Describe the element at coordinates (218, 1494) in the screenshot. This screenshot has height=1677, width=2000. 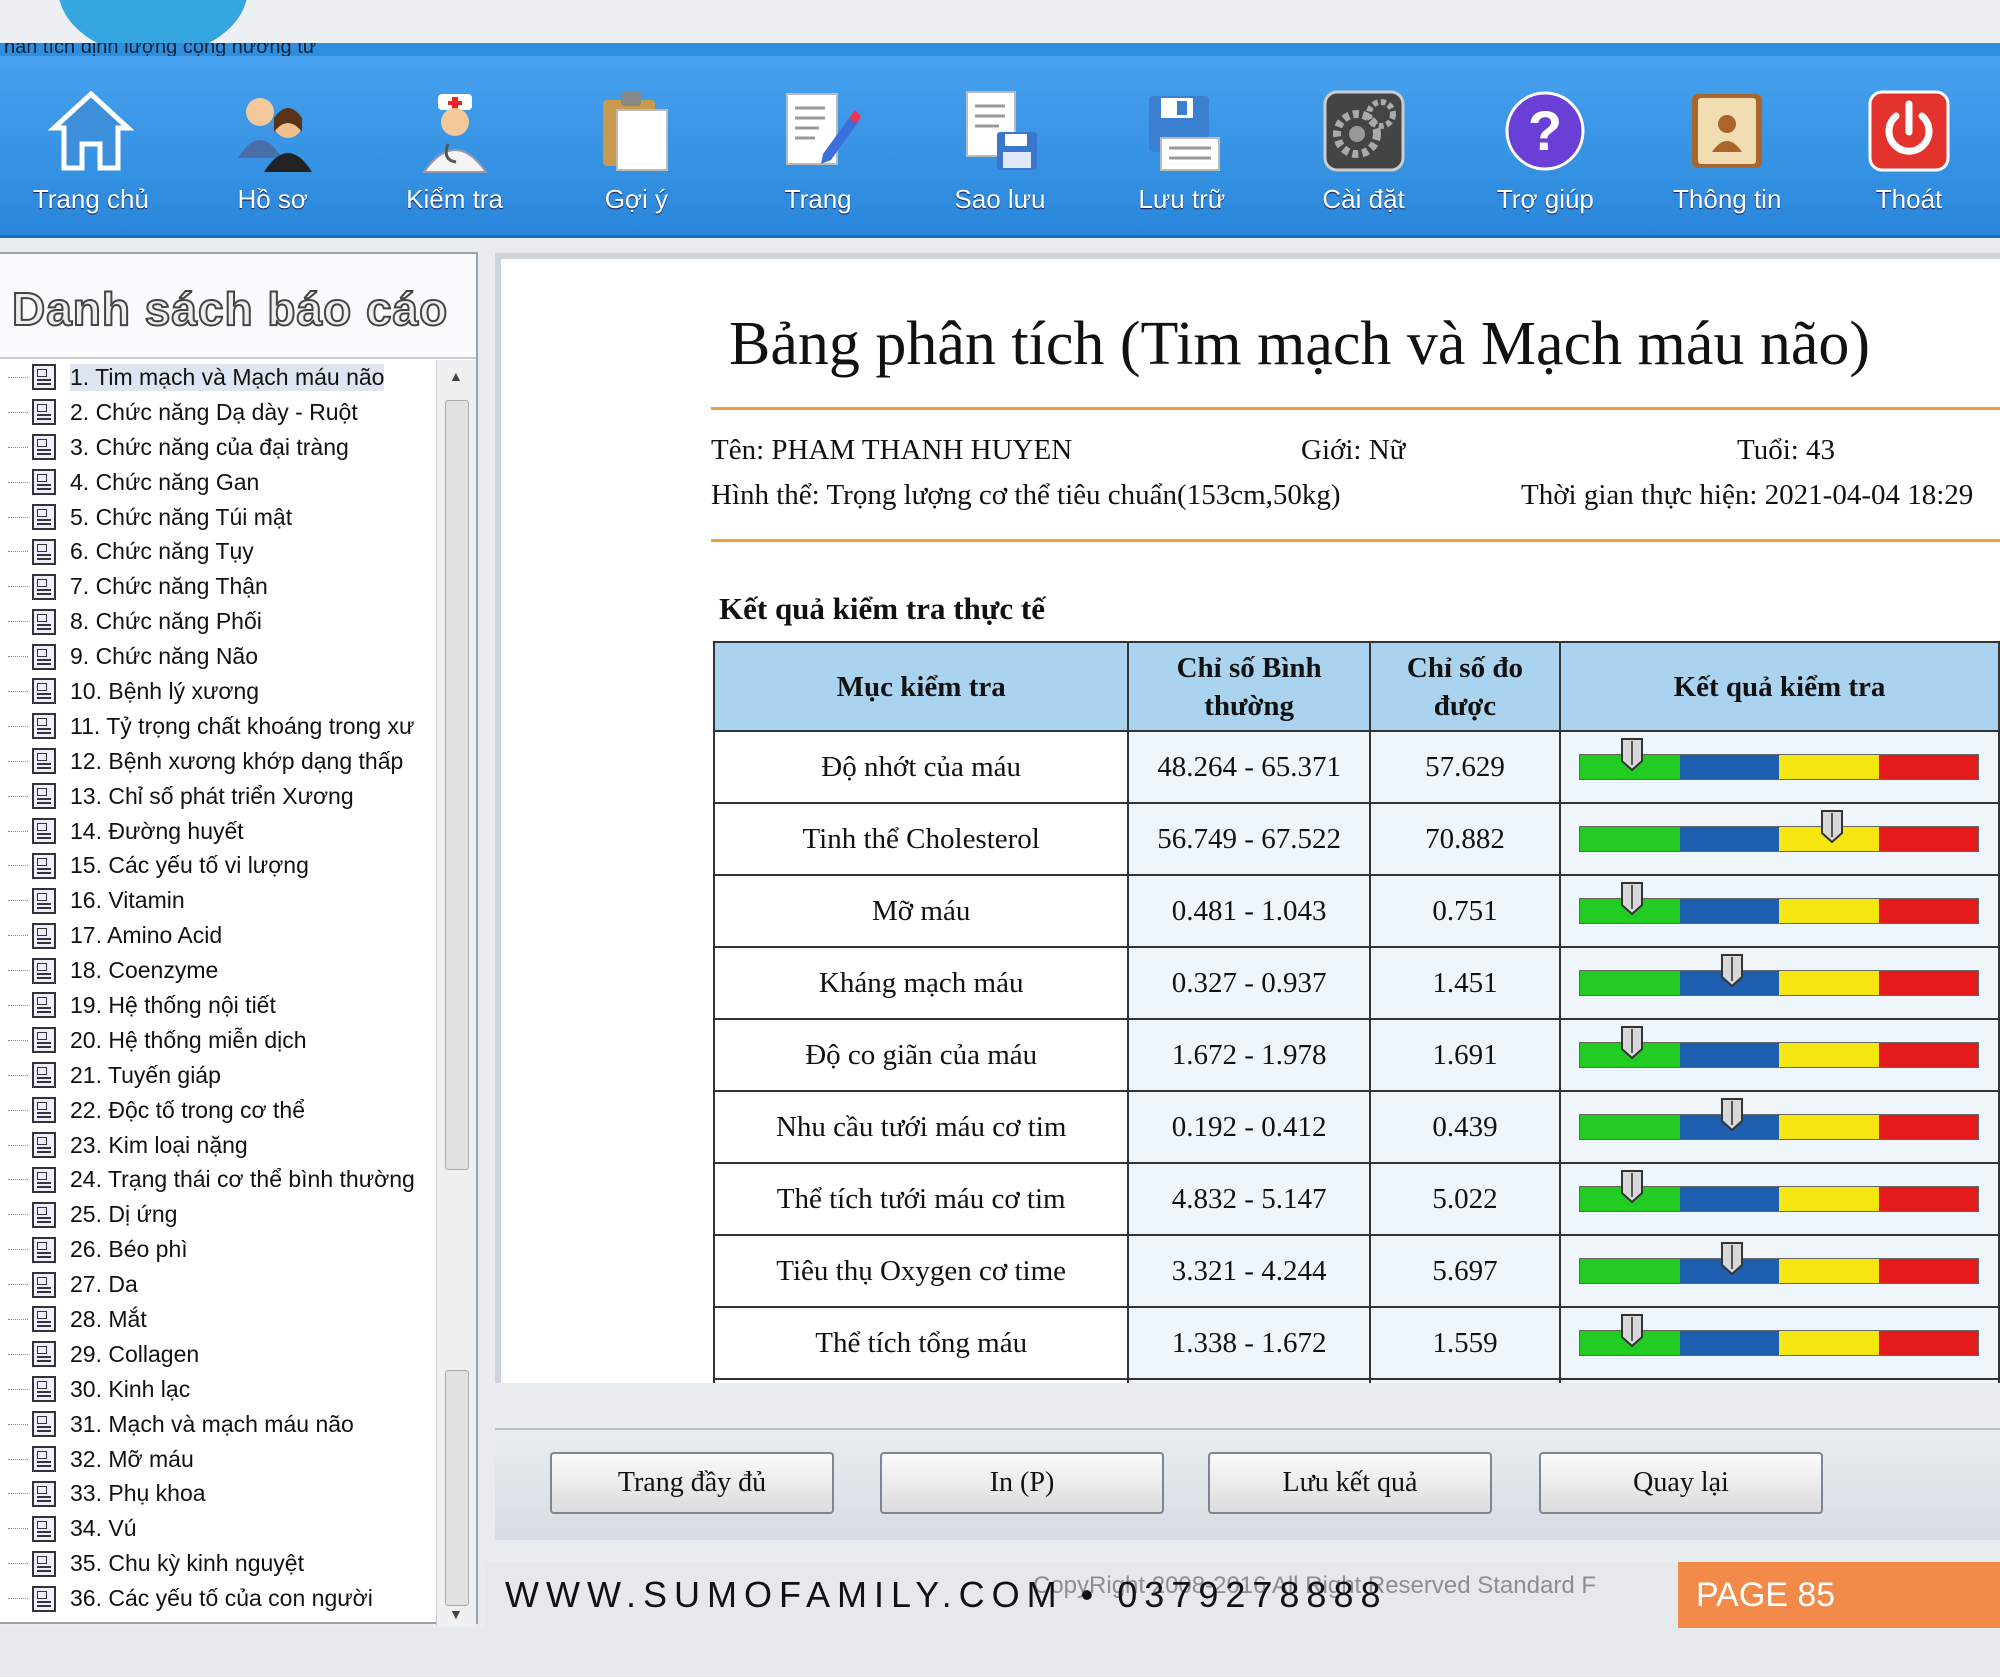
I see `report-list-item: 33. Phụ khoa` at that location.